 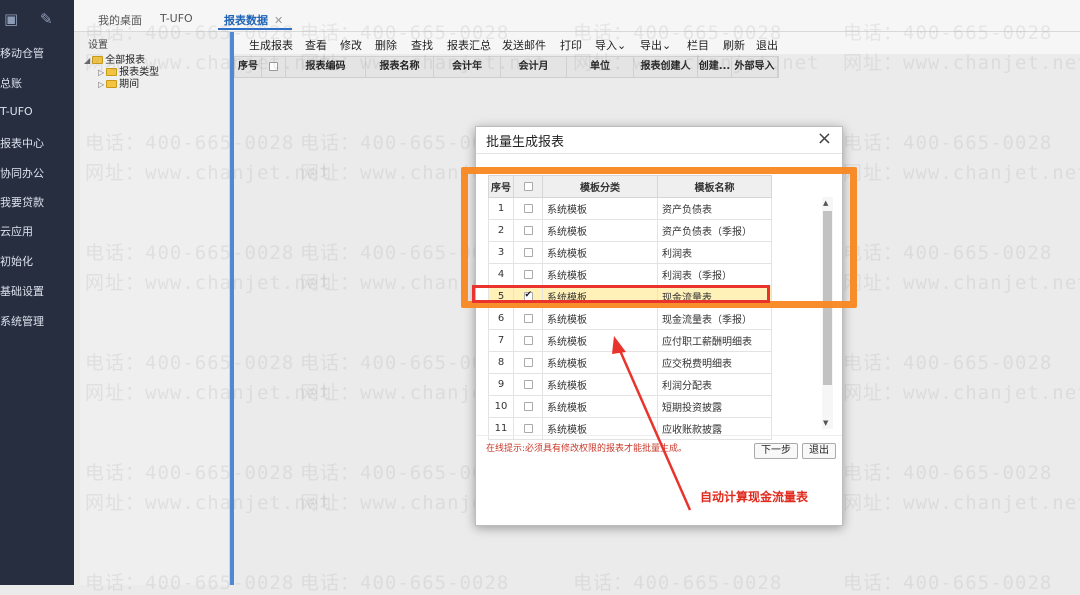 What do you see at coordinates (37, 291) in the screenshot?
I see `sidebar-item: 基础设置` at bounding box center [37, 291].